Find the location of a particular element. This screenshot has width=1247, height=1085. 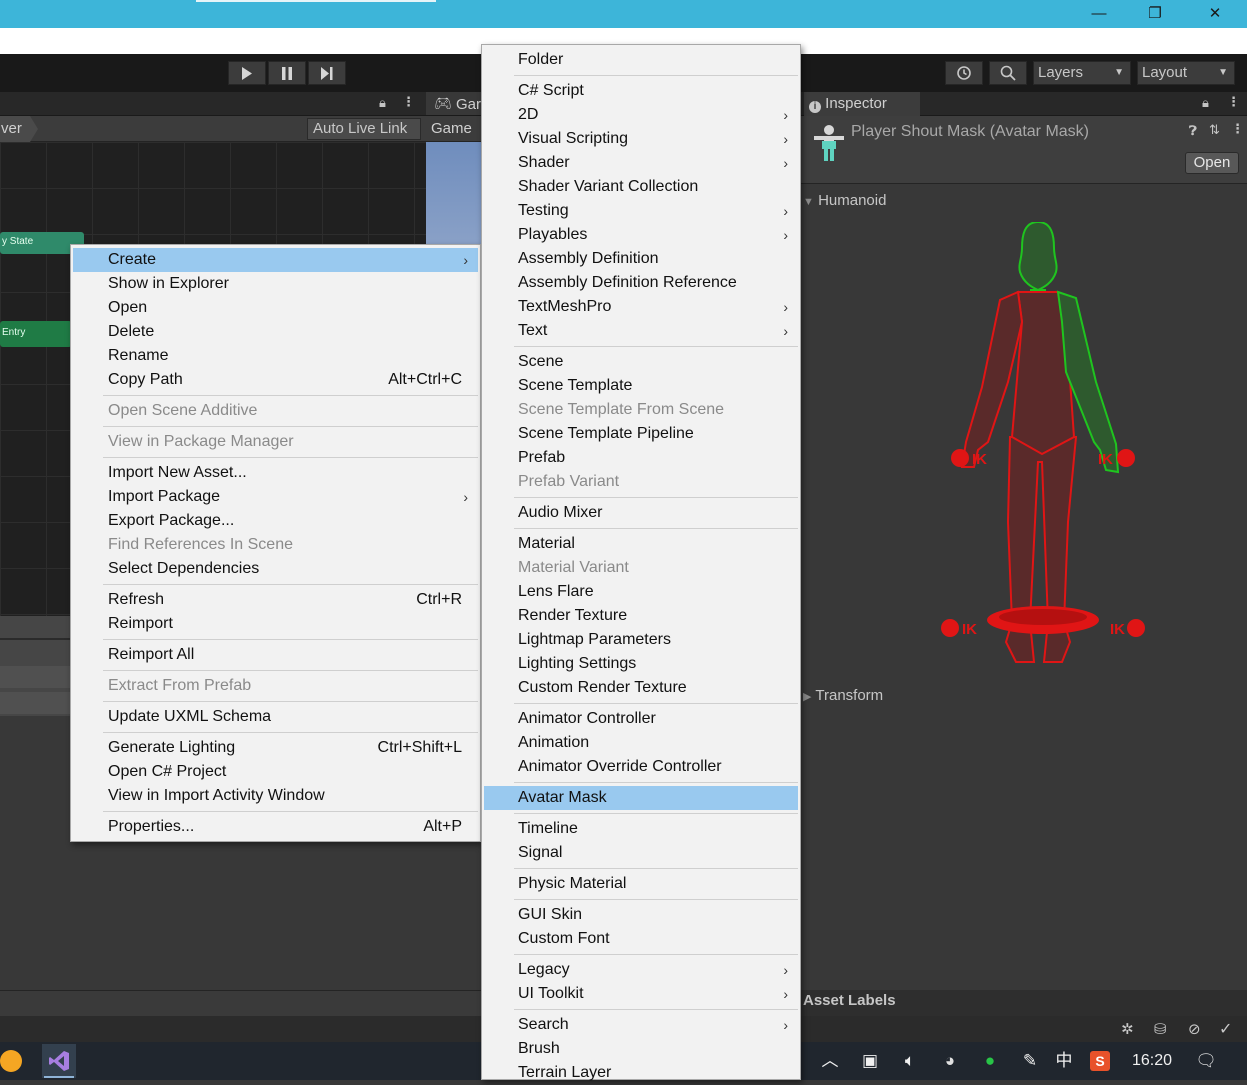

menu-item-legacy: Legacy › is located at coordinates (641, 970).